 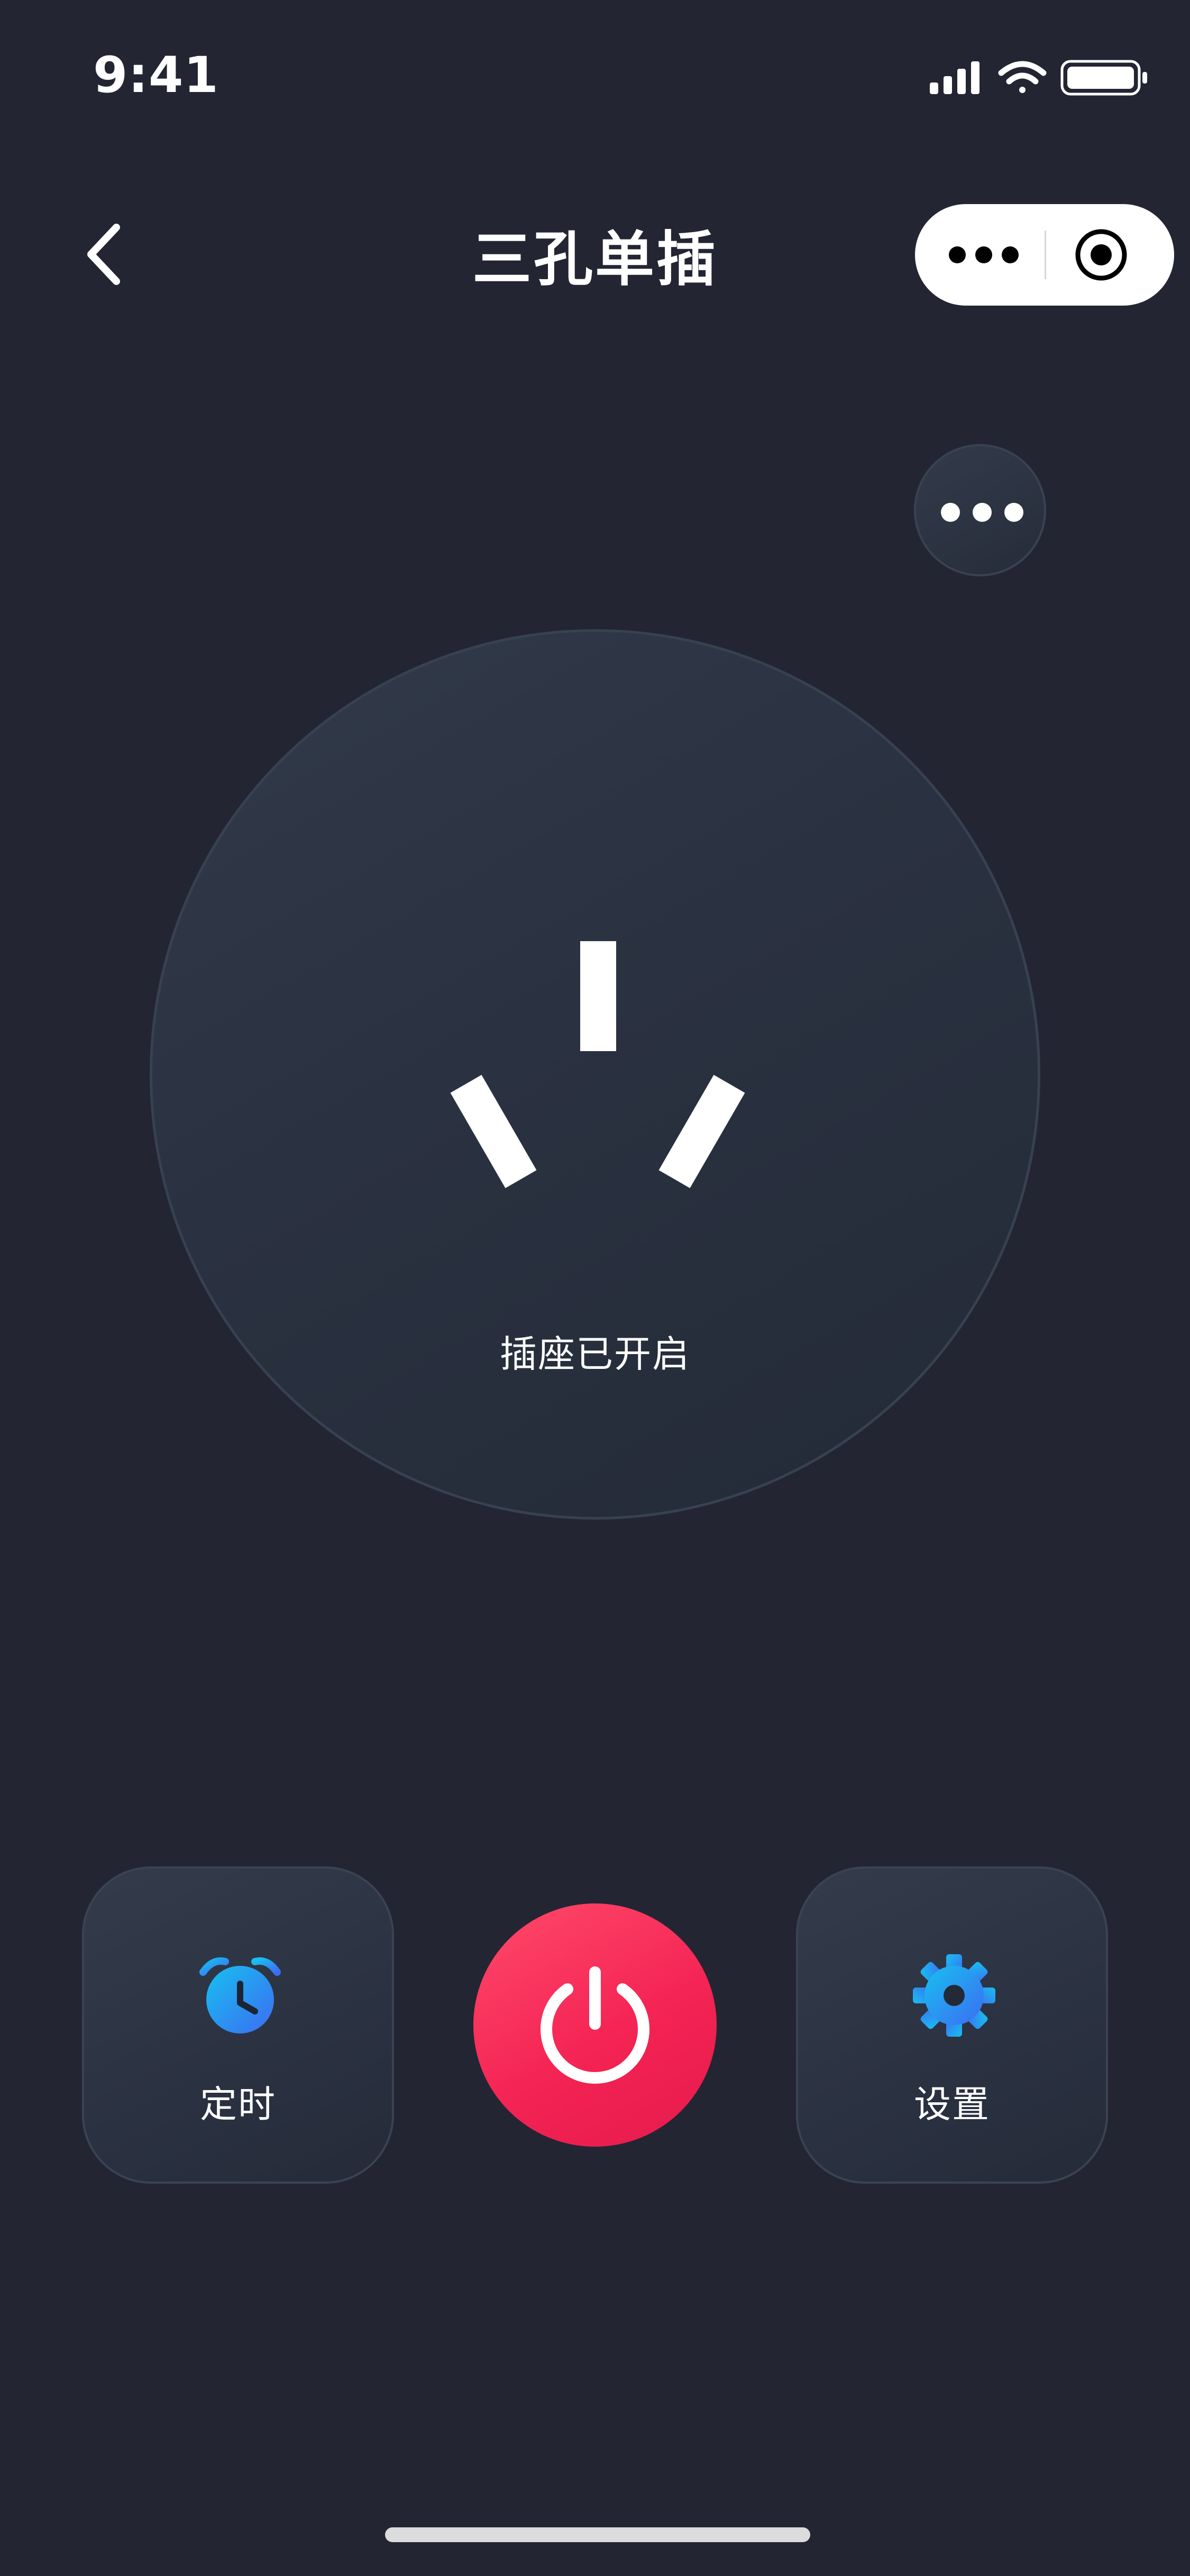 I want to click on signal-icon, so click(x=955, y=78).